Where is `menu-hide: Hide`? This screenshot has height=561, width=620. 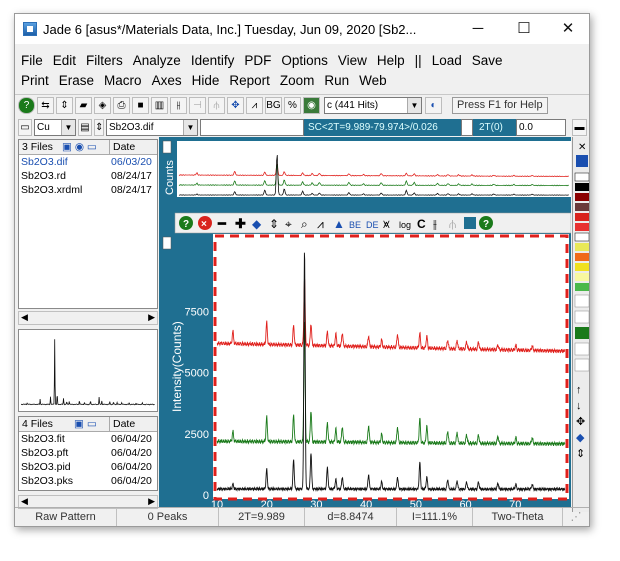
menu-hide: Hide is located at coordinates (206, 80).